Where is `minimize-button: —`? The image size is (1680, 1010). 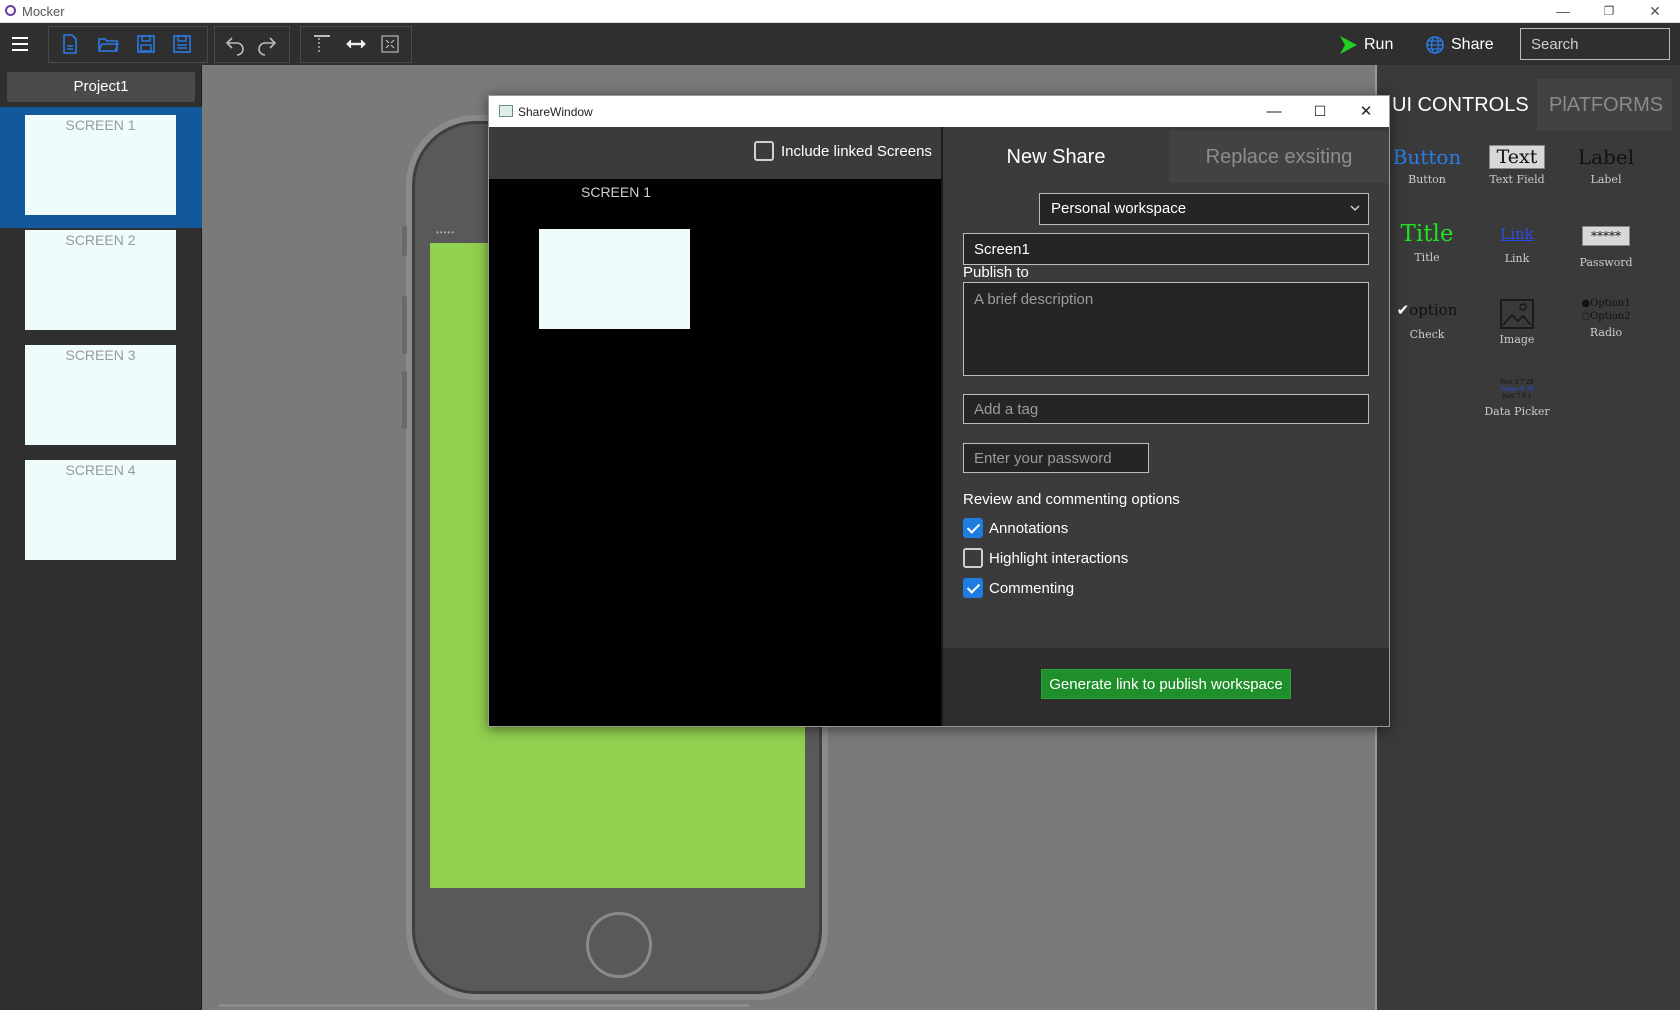 minimize-button: — is located at coordinates (1563, 11).